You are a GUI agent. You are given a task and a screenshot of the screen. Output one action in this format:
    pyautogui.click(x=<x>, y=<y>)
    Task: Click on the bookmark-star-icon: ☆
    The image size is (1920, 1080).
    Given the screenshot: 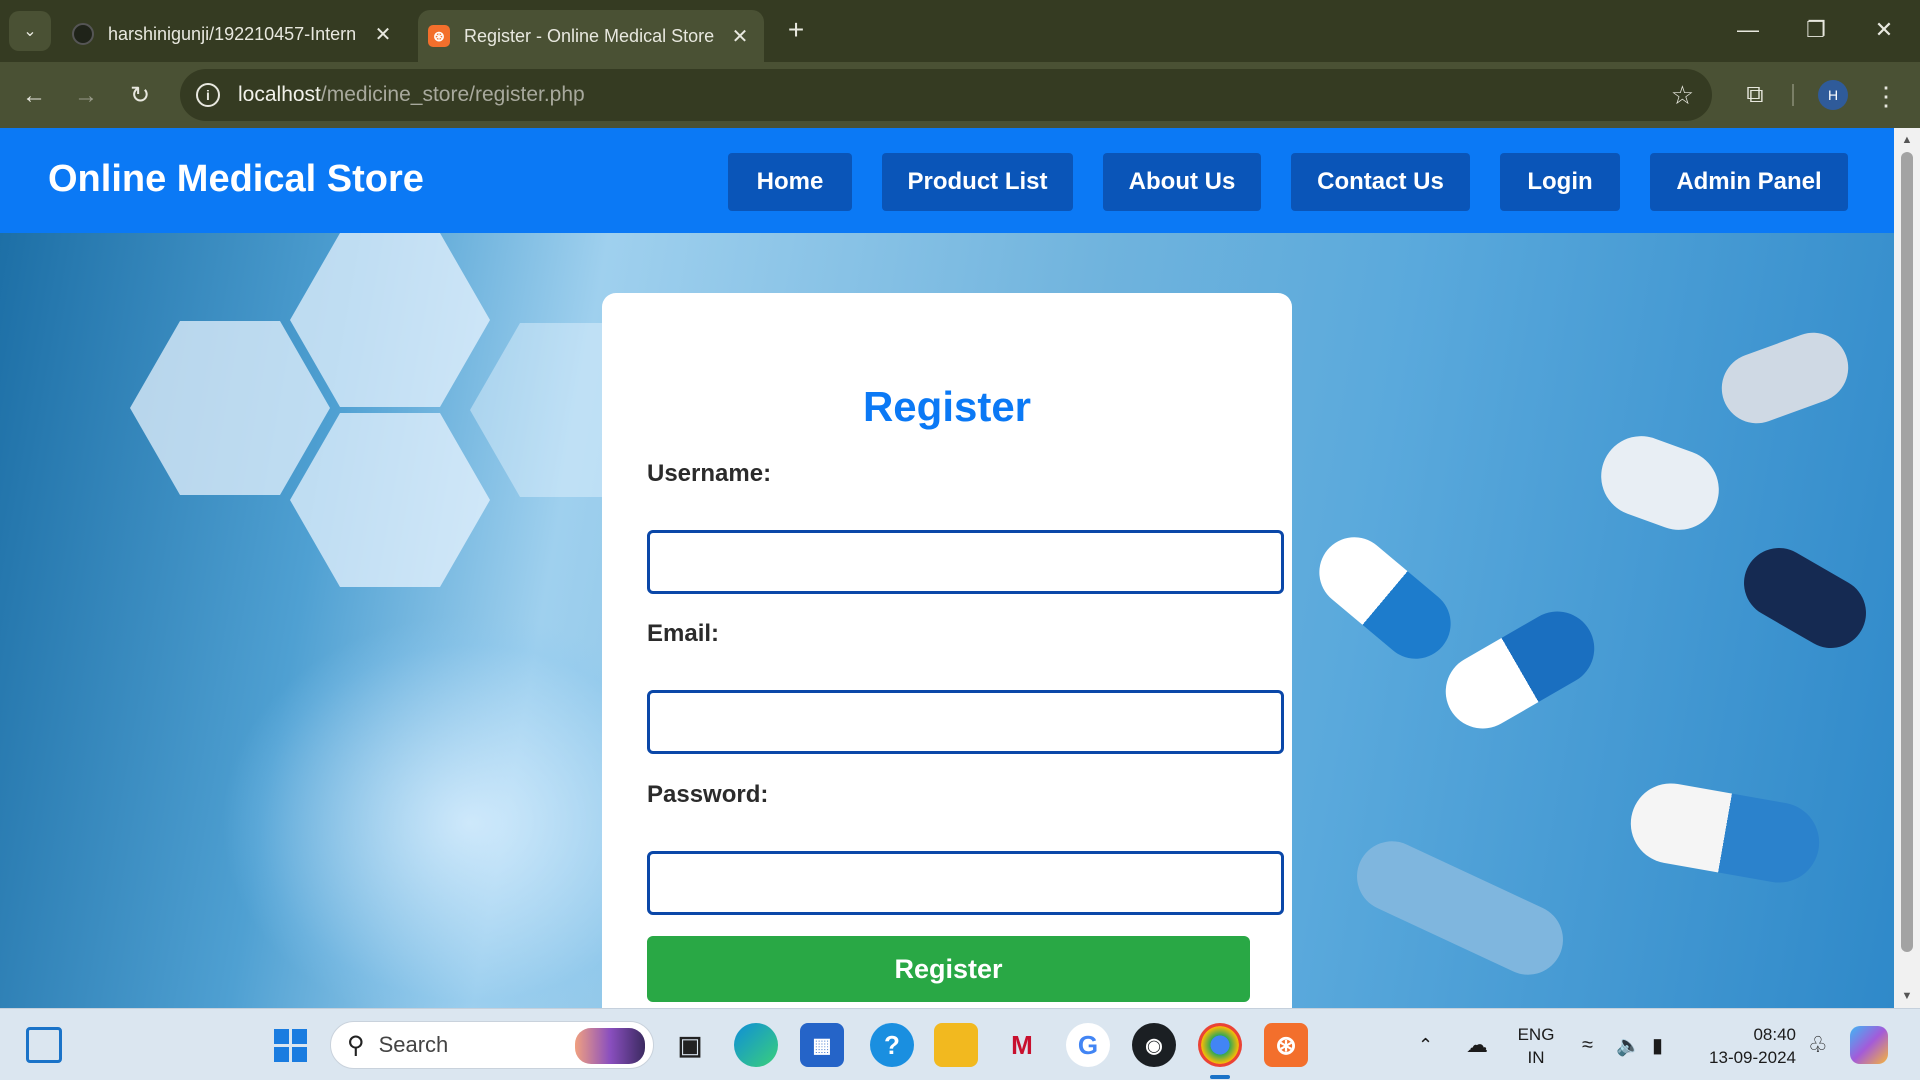 What is the action you would take?
    pyautogui.click(x=1682, y=95)
    